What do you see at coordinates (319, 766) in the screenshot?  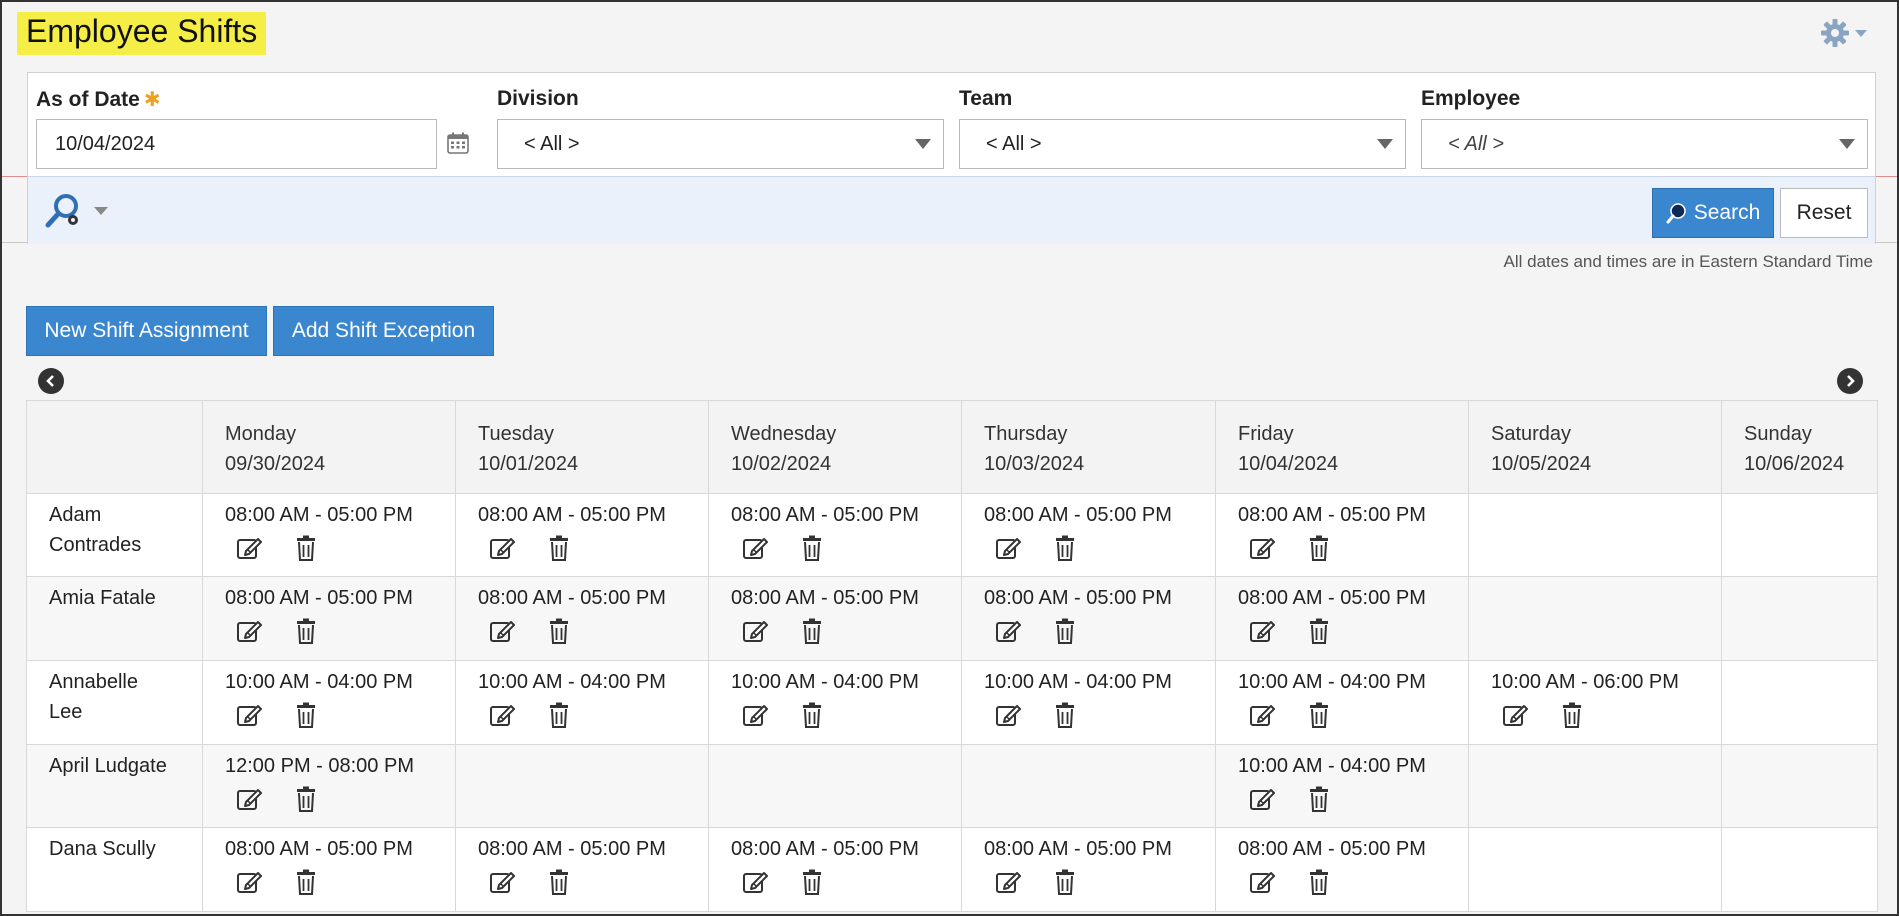 I see `shift-time: 12:00 PM - 08:00 PM` at bounding box center [319, 766].